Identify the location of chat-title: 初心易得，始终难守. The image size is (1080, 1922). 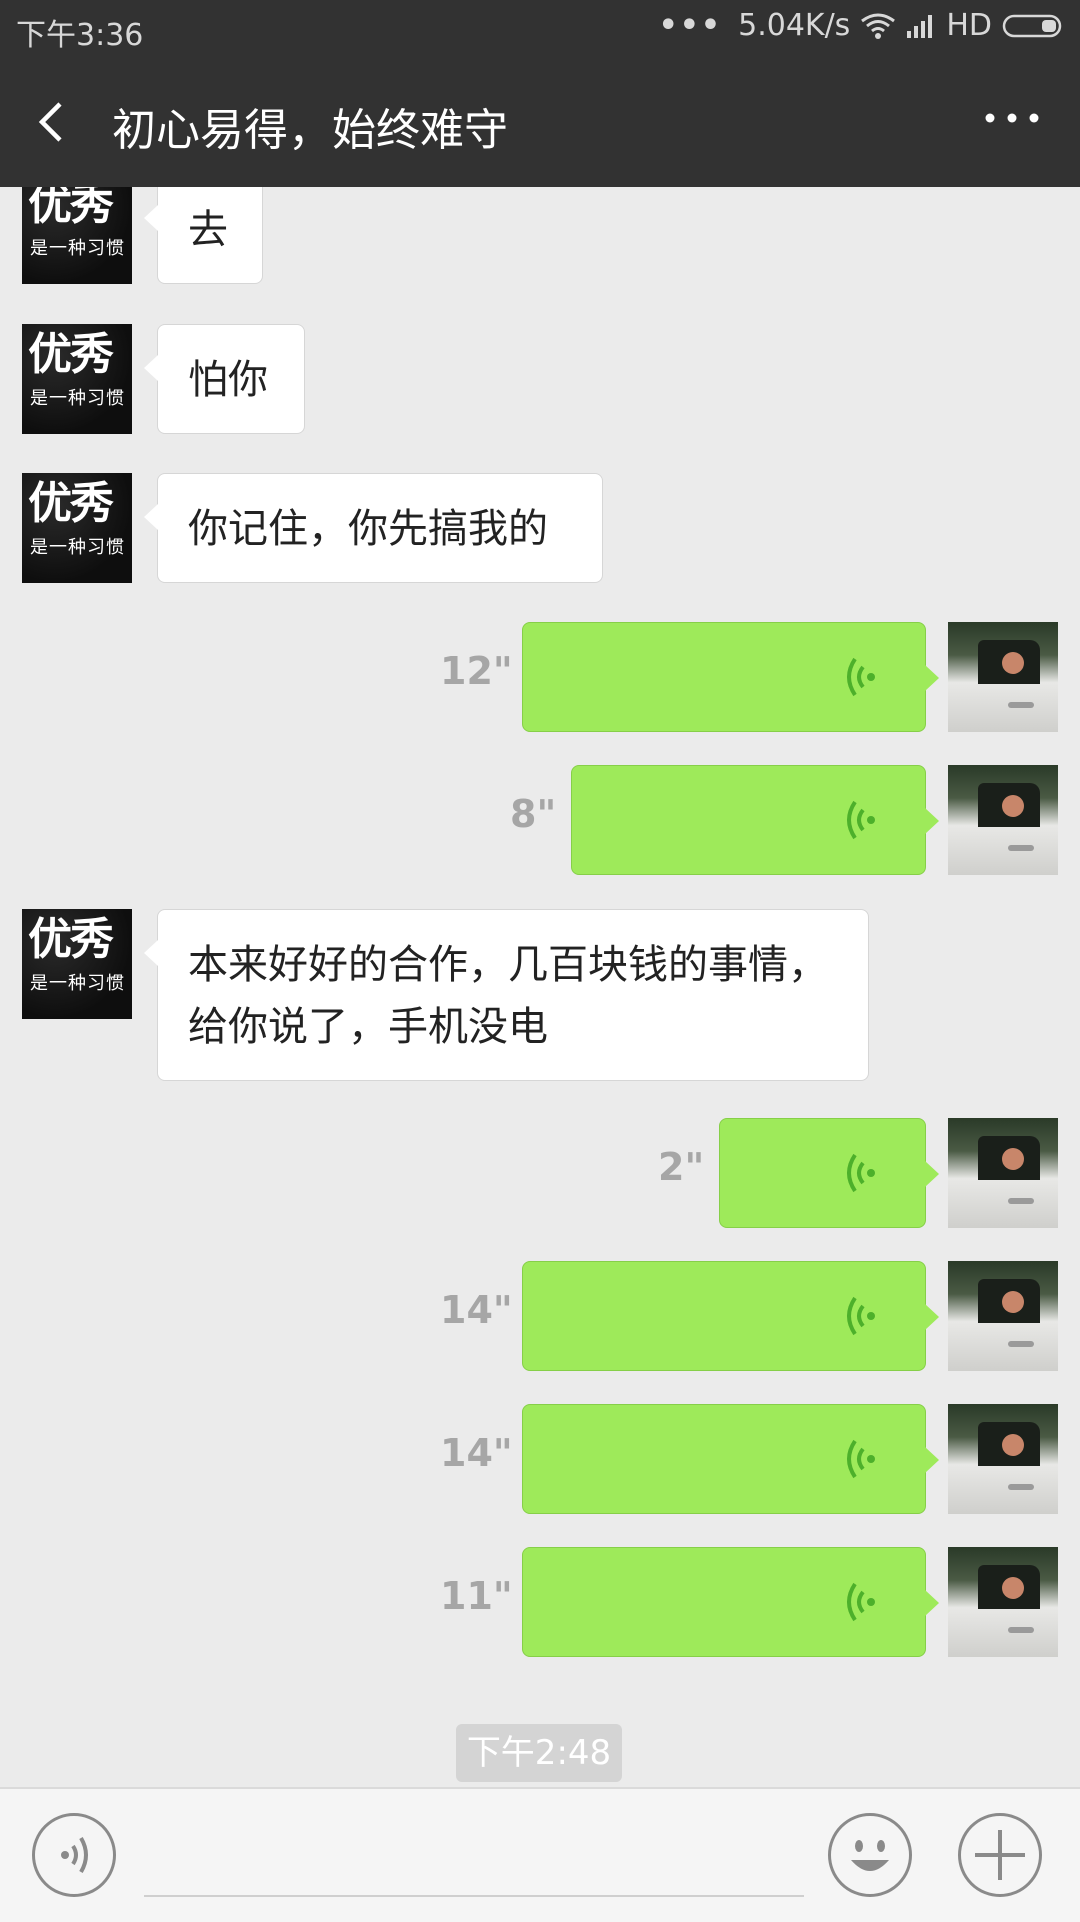
(310, 130).